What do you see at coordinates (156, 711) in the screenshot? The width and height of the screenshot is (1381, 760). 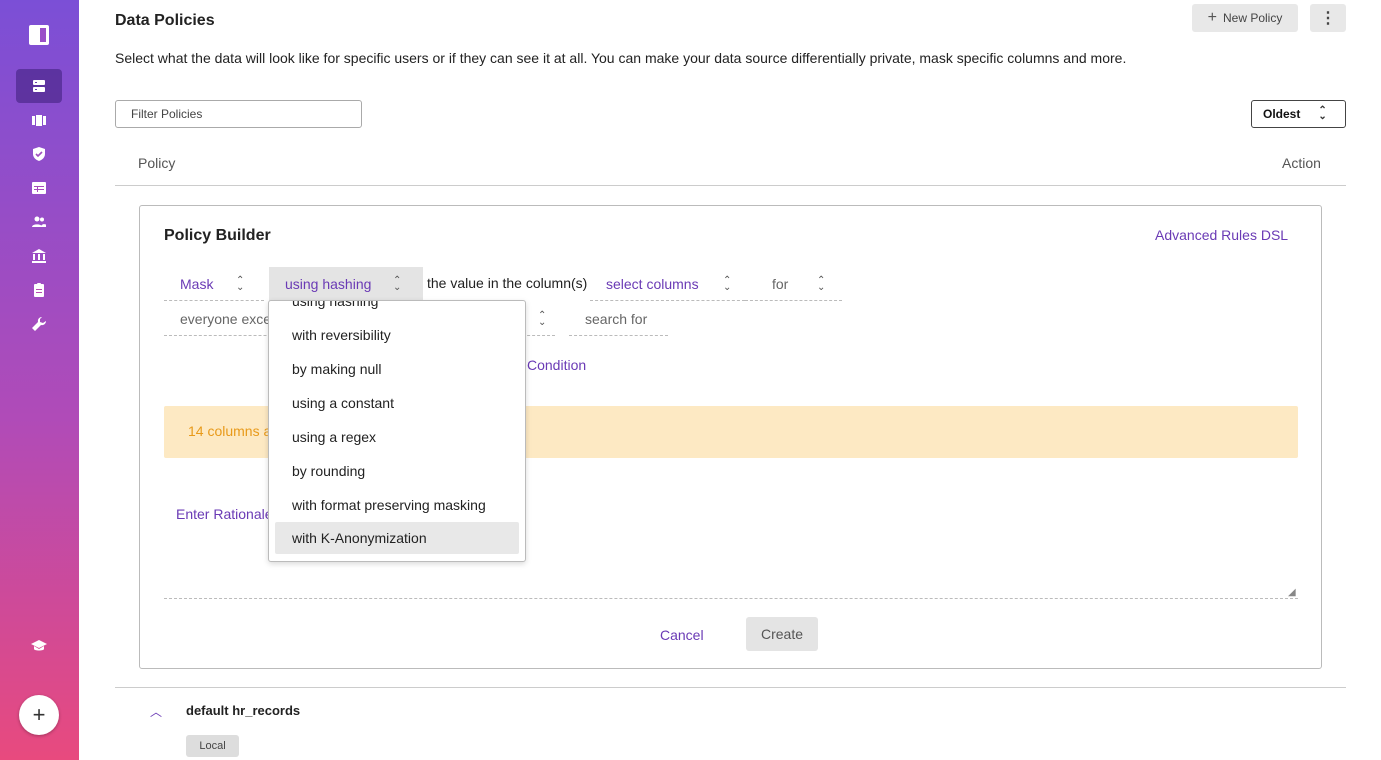 I see `chevron-up-icon: ︿` at bounding box center [156, 711].